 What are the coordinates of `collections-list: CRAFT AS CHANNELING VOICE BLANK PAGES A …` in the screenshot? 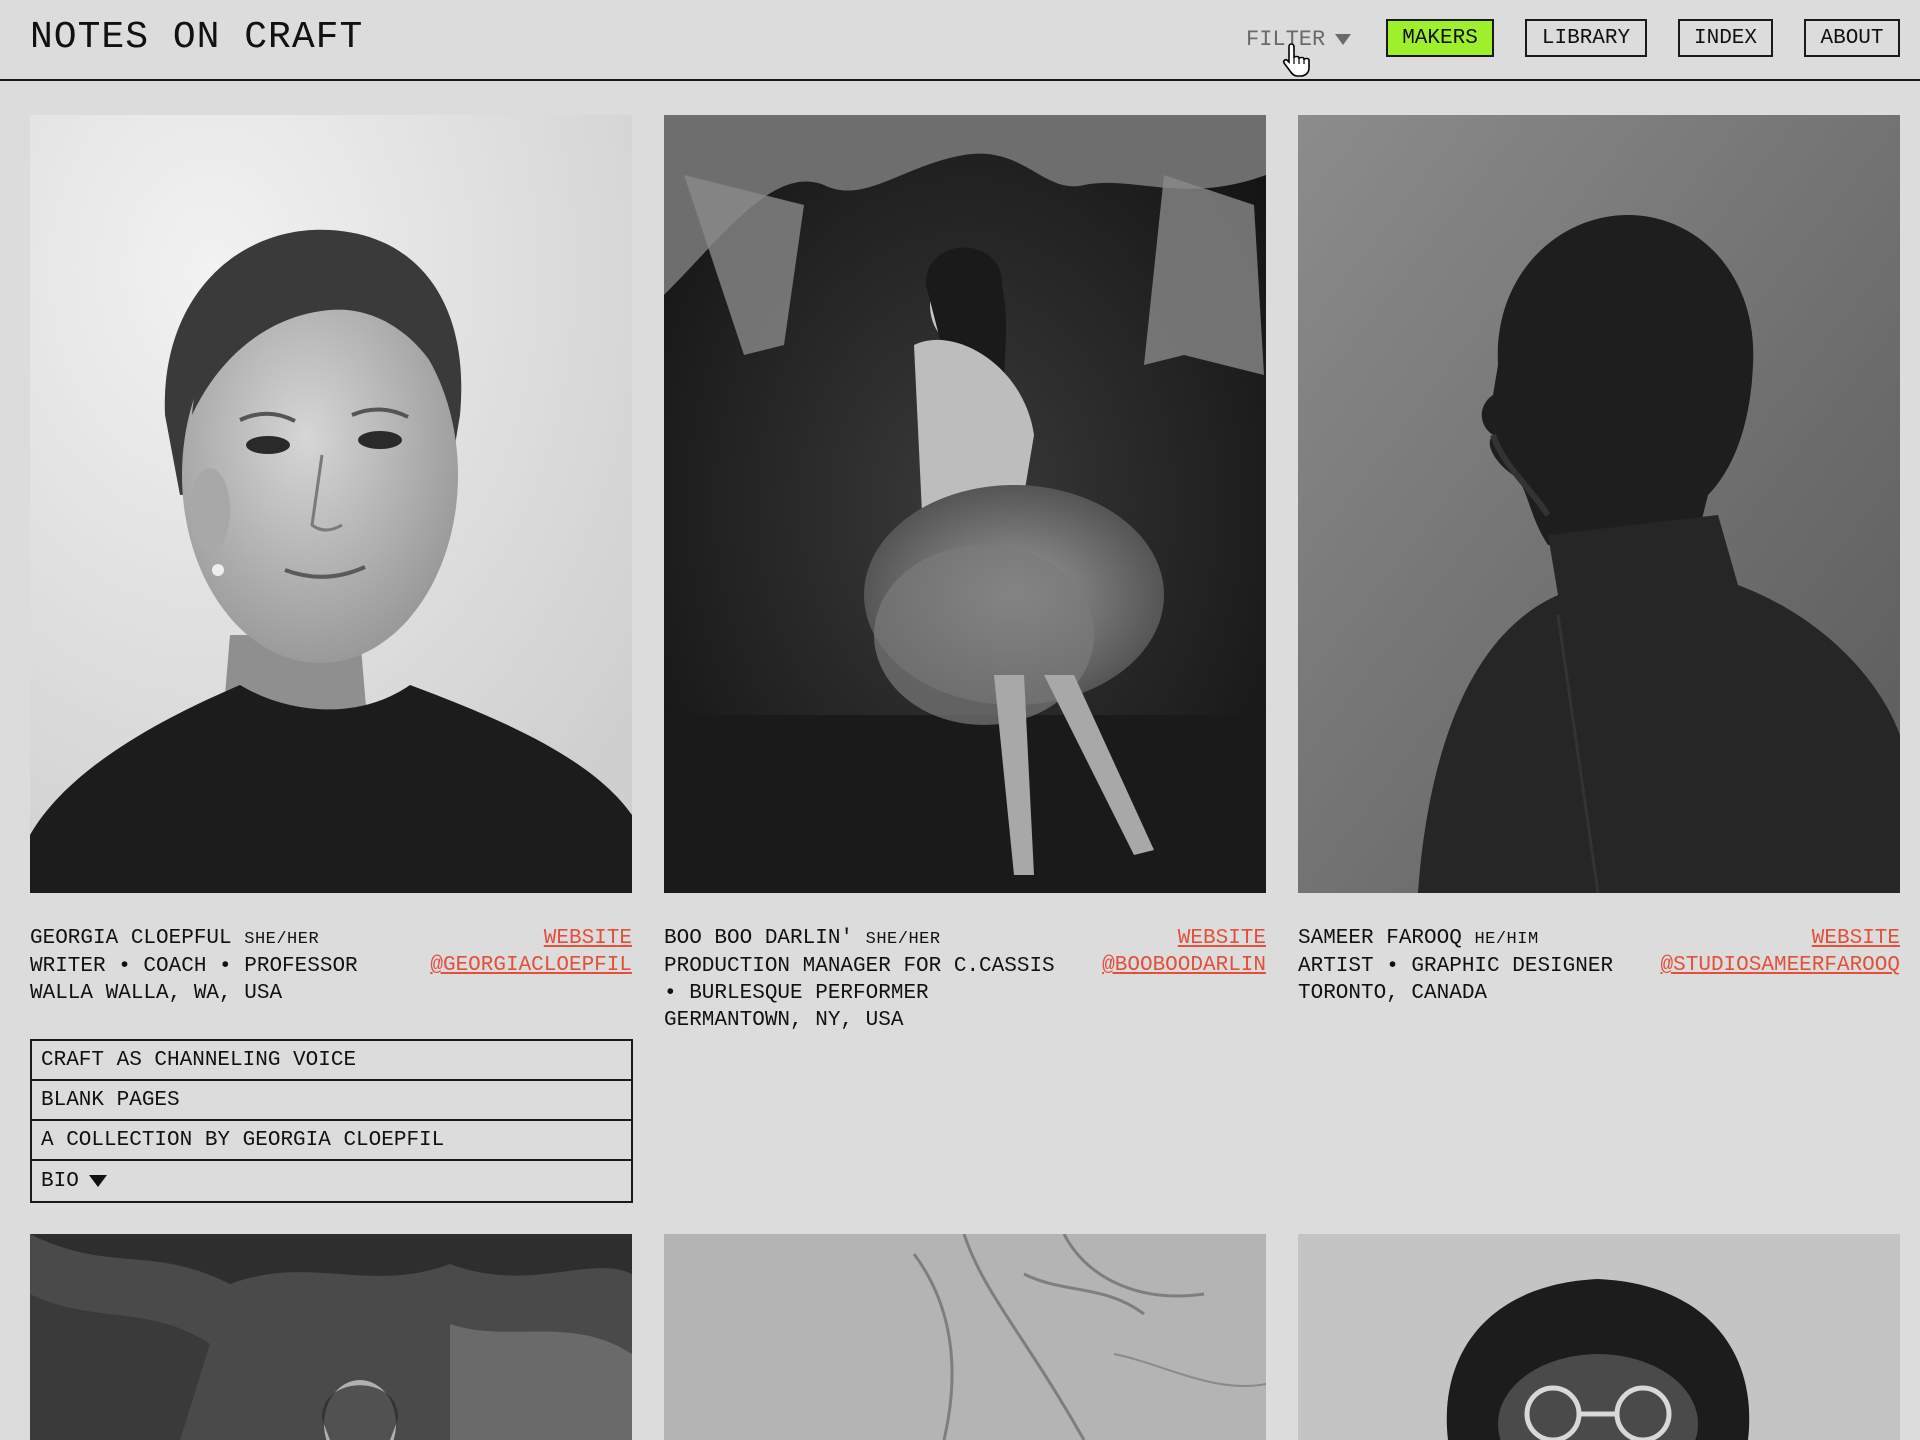 It's located at (331, 1121).